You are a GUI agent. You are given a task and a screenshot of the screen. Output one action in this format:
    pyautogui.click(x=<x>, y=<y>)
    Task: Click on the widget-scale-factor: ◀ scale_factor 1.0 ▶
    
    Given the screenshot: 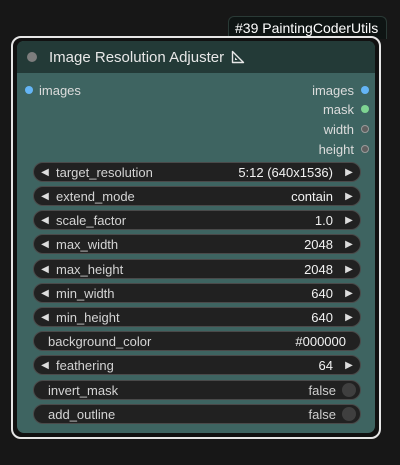 What is the action you would take?
    pyautogui.click(x=197, y=220)
    